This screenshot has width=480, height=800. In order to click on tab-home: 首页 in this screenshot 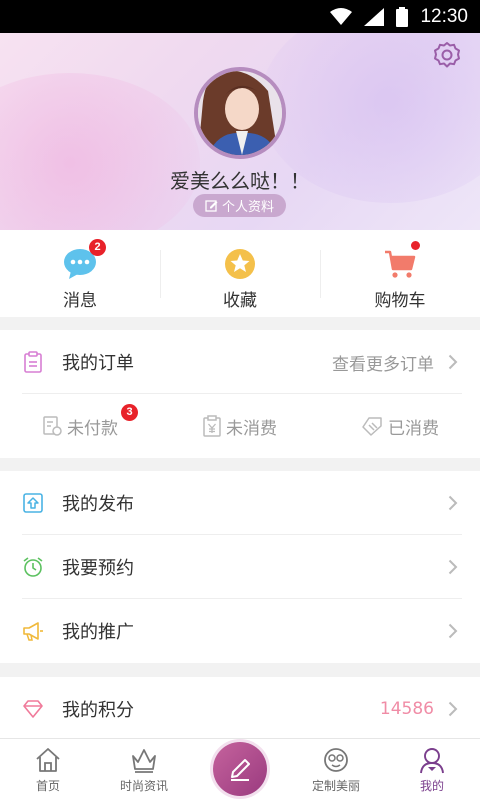, I will do `click(48, 769)`.